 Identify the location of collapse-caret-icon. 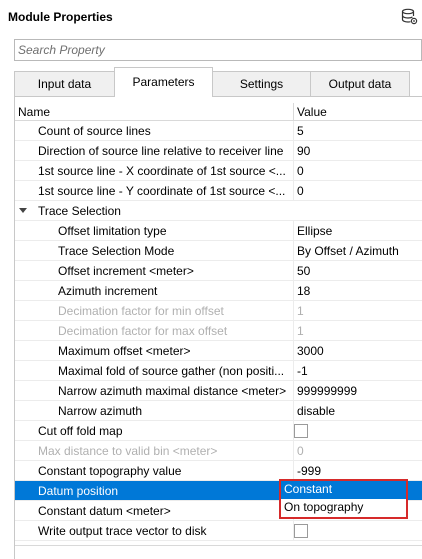
(23, 210).